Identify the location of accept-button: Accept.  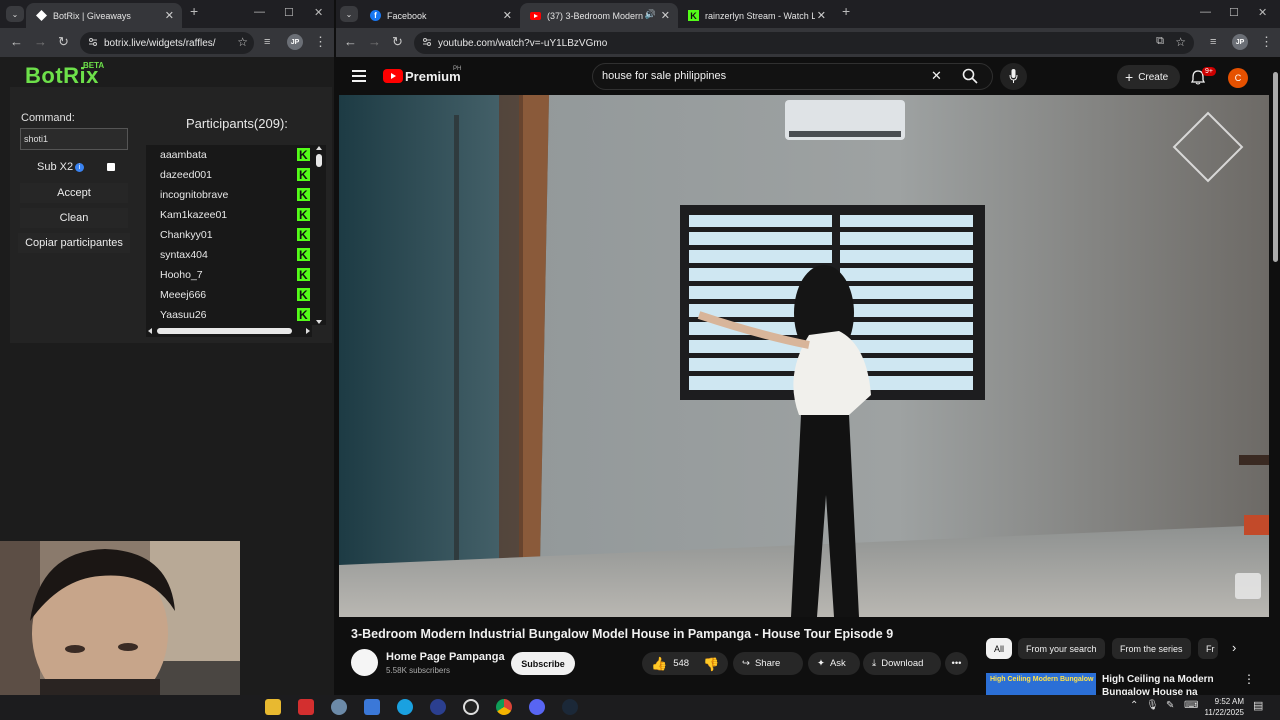
(74, 193).